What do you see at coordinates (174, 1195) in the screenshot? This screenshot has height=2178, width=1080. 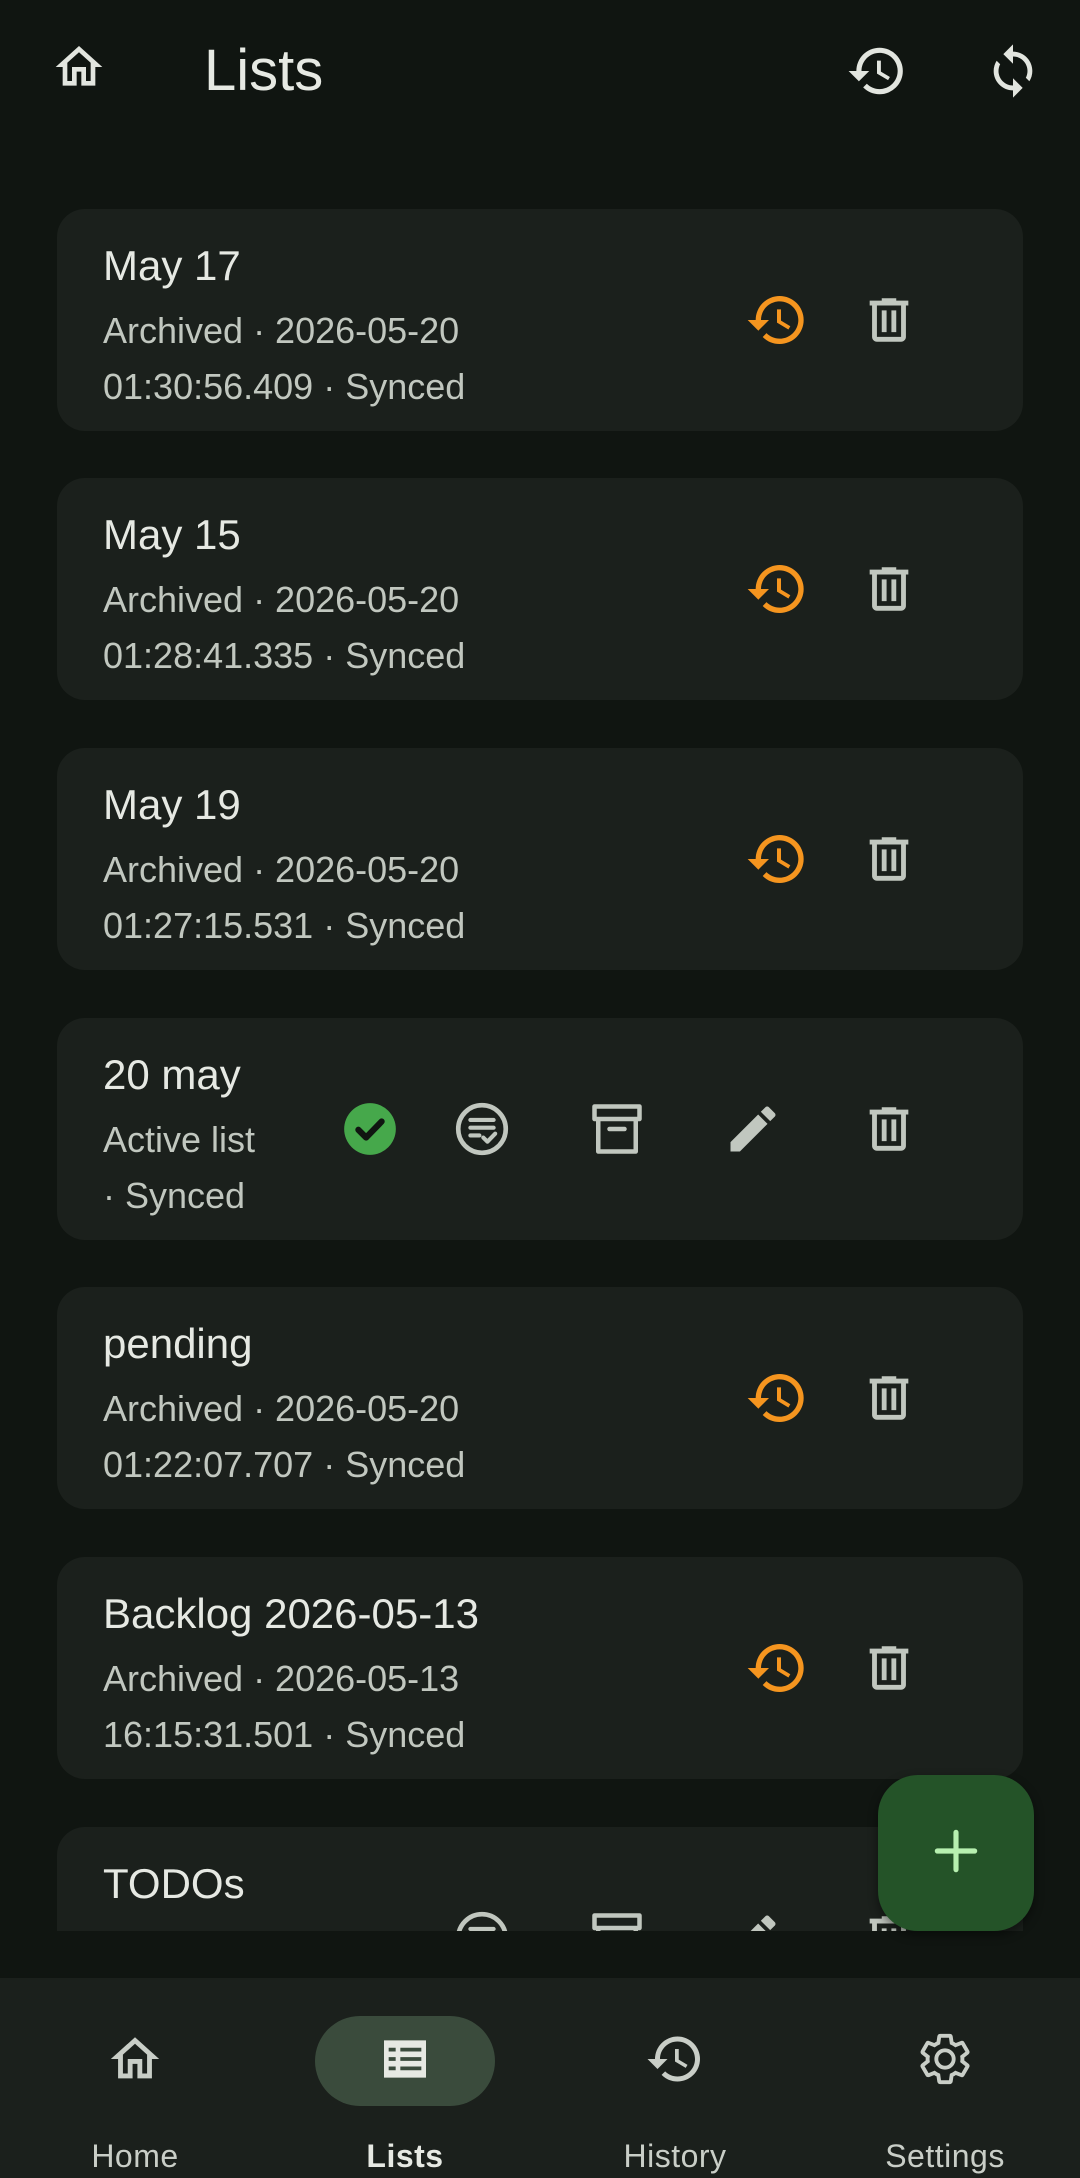 I see `list-status-line: · Synced` at bounding box center [174, 1195].